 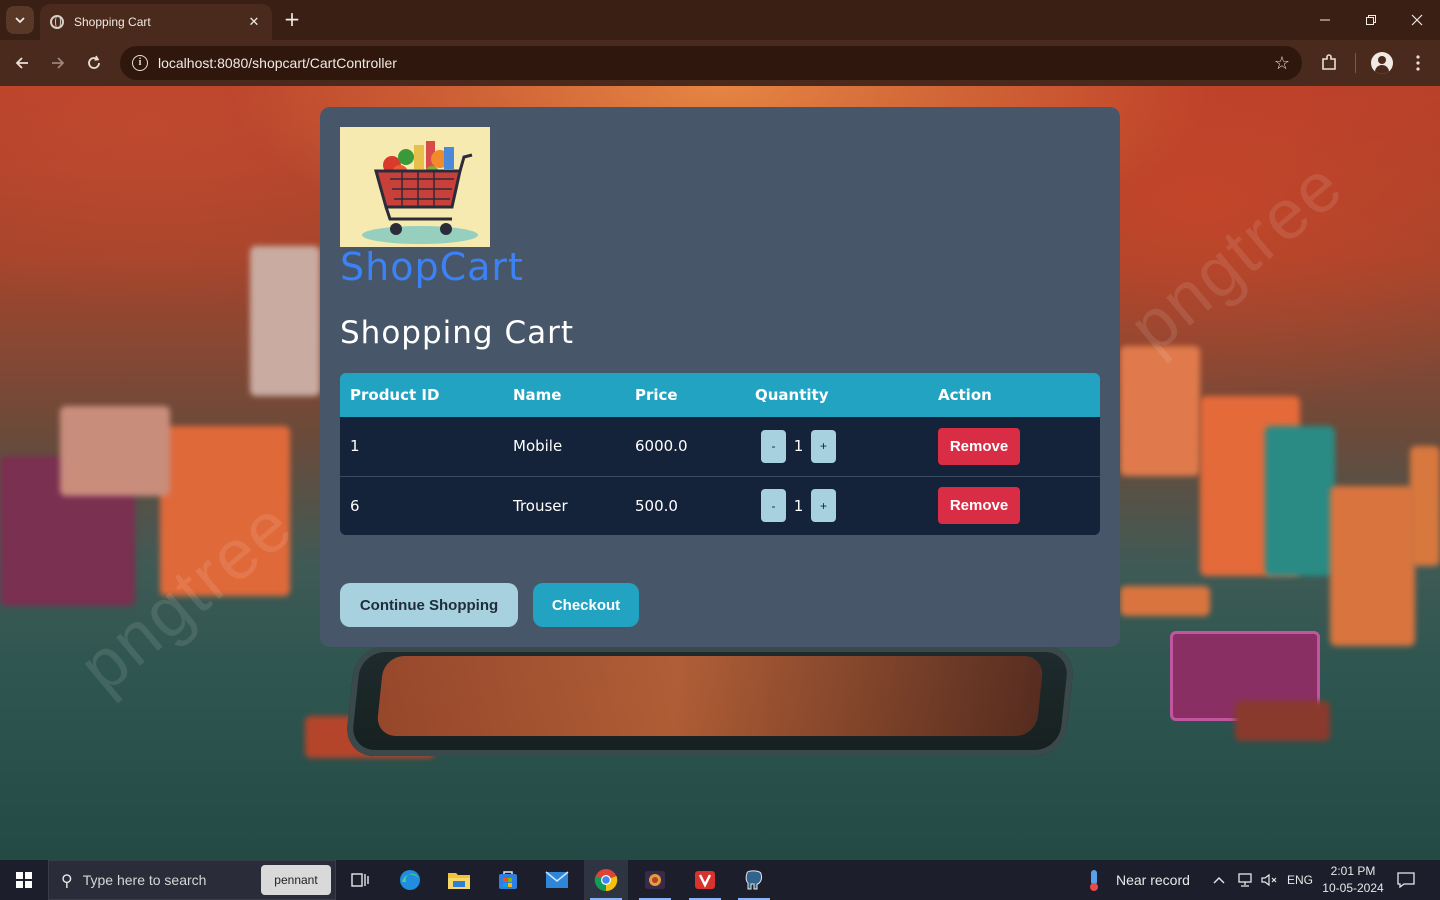 What do you see at coordinates (564, 505) in the screenshot?
I see `product-name: Trouser` at bounding box center [564, 505].